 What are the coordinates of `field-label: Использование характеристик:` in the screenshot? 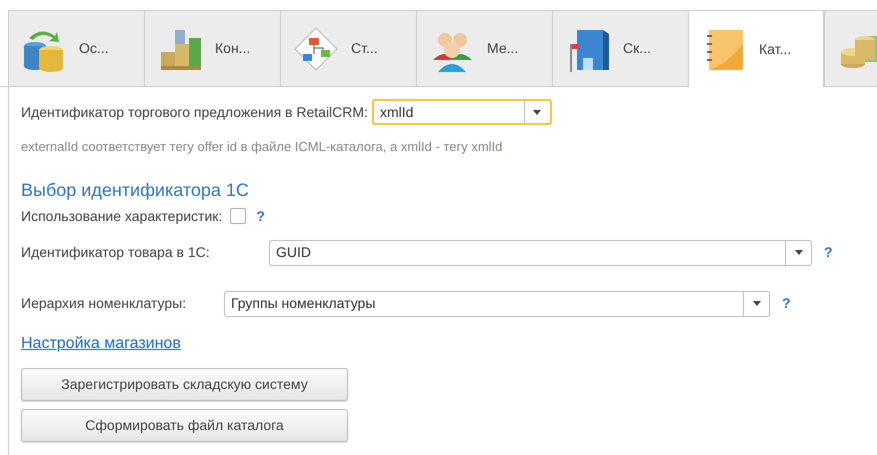 It's located at (121, 216).